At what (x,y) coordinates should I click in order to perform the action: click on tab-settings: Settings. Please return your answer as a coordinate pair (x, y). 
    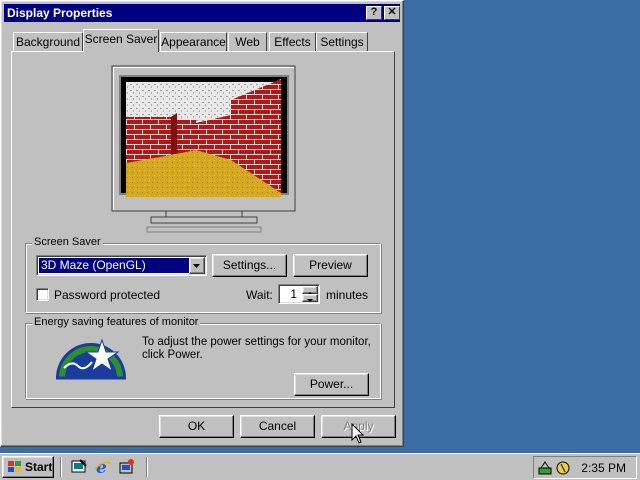
    Looking at the image, I should click on (342, 42).